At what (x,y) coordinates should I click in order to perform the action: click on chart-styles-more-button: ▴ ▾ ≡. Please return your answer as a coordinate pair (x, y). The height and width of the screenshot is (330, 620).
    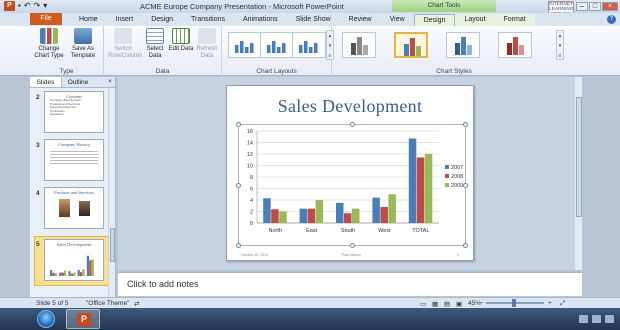
    Looking at the image, I should click on (560, 45).